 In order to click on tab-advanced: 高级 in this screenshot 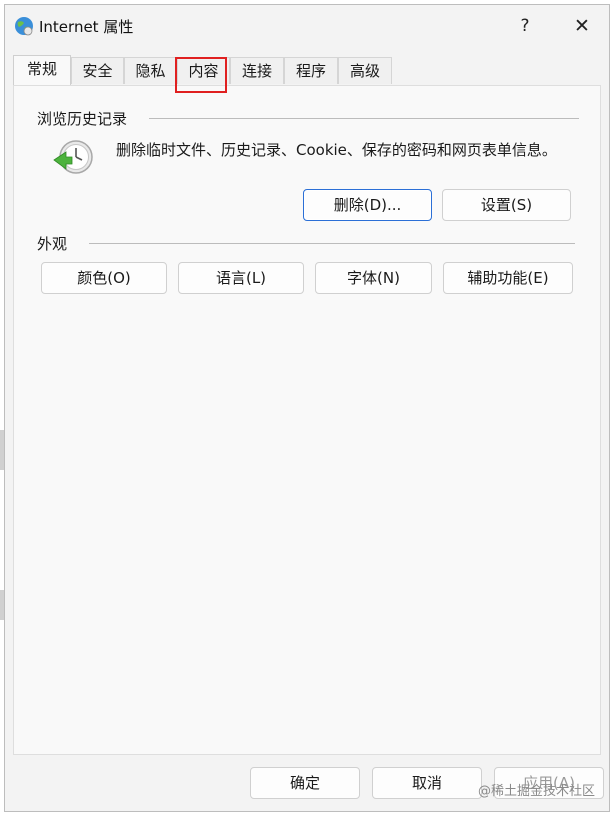, I will do `click(365, 70)`.